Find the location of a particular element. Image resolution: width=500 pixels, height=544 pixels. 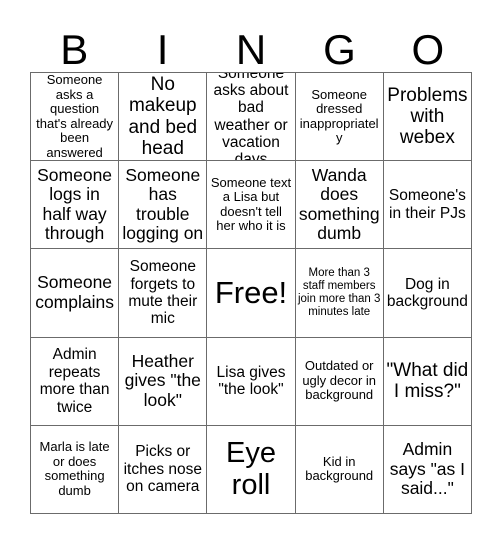

bingo-header: B I N G O is located at coordinates (251, 43).